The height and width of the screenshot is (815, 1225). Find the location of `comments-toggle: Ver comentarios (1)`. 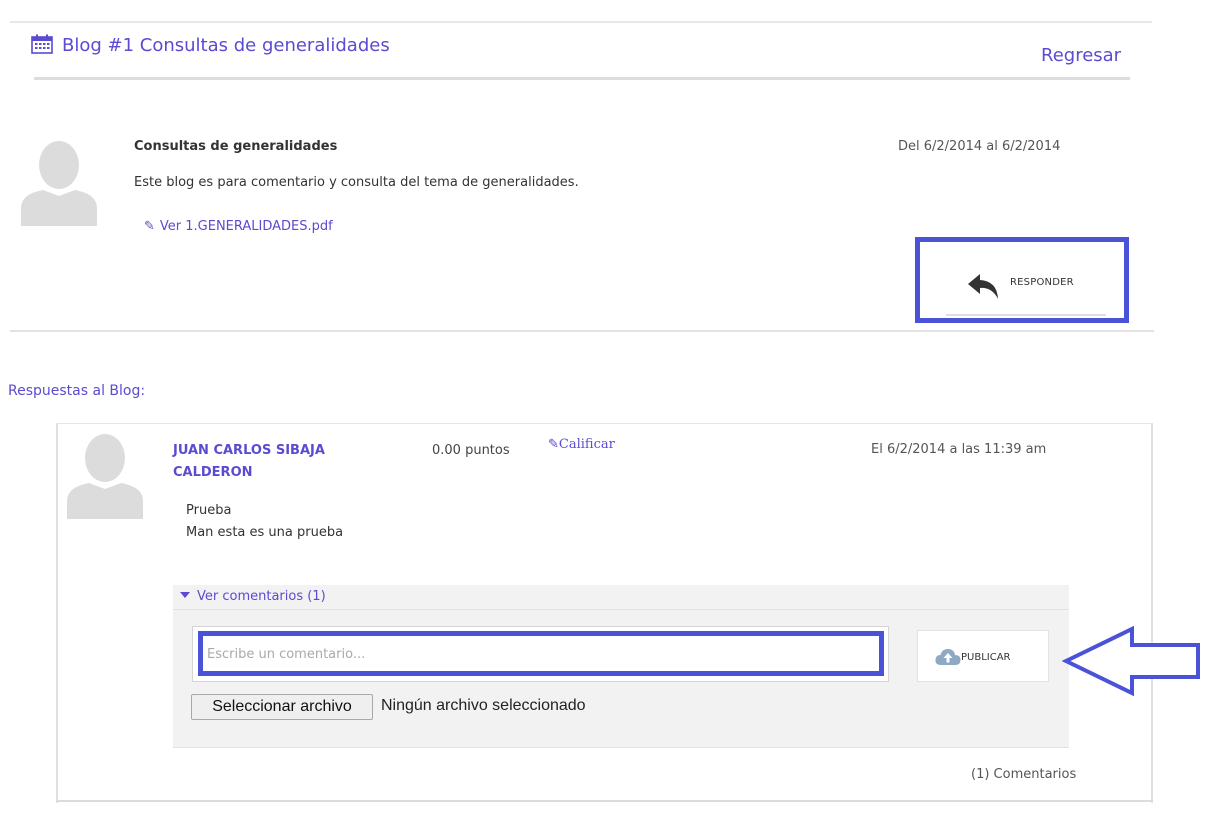

comments-toggle: Ver comentarios (1) is located at coordinates (253, 596).